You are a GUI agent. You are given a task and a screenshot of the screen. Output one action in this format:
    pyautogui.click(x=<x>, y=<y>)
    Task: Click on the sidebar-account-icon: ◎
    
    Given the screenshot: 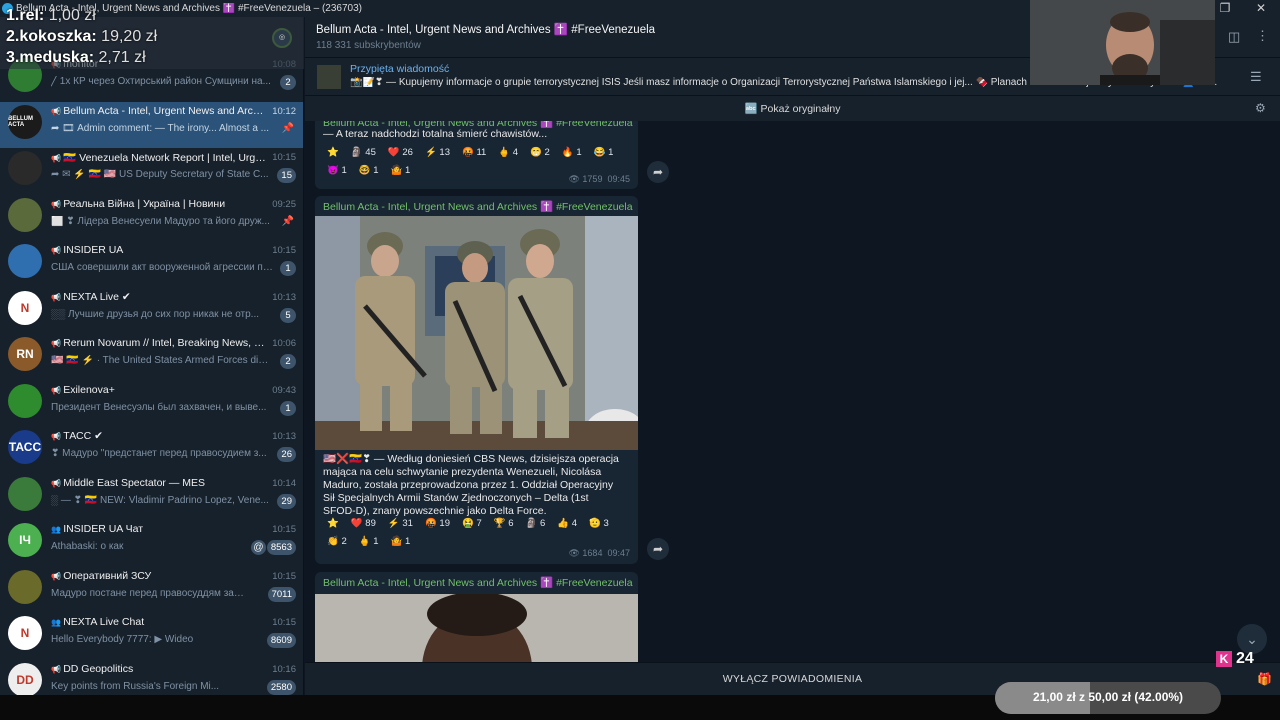 What is the action you would take?
    pyautogui.click(x=282, y=38)
    